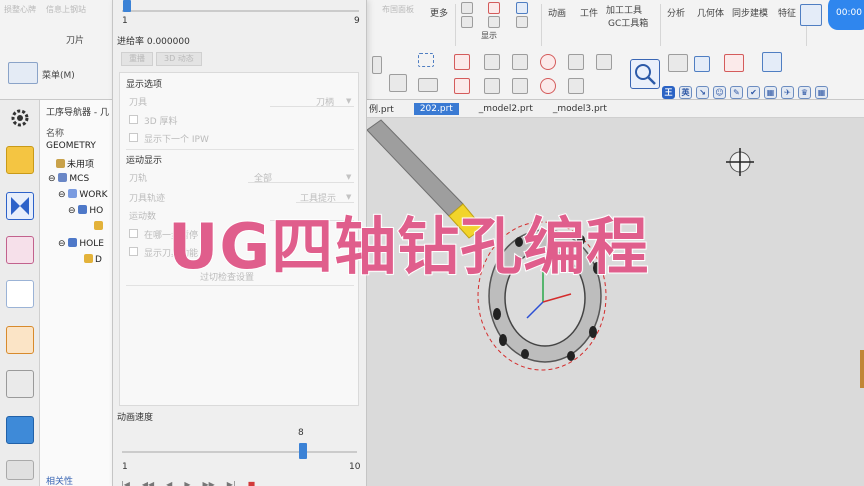 This screenshot has width=864, height=486. Describe the element at coordinates (252, 483) in the screenshot. I see `stop-button: ■` at that location.